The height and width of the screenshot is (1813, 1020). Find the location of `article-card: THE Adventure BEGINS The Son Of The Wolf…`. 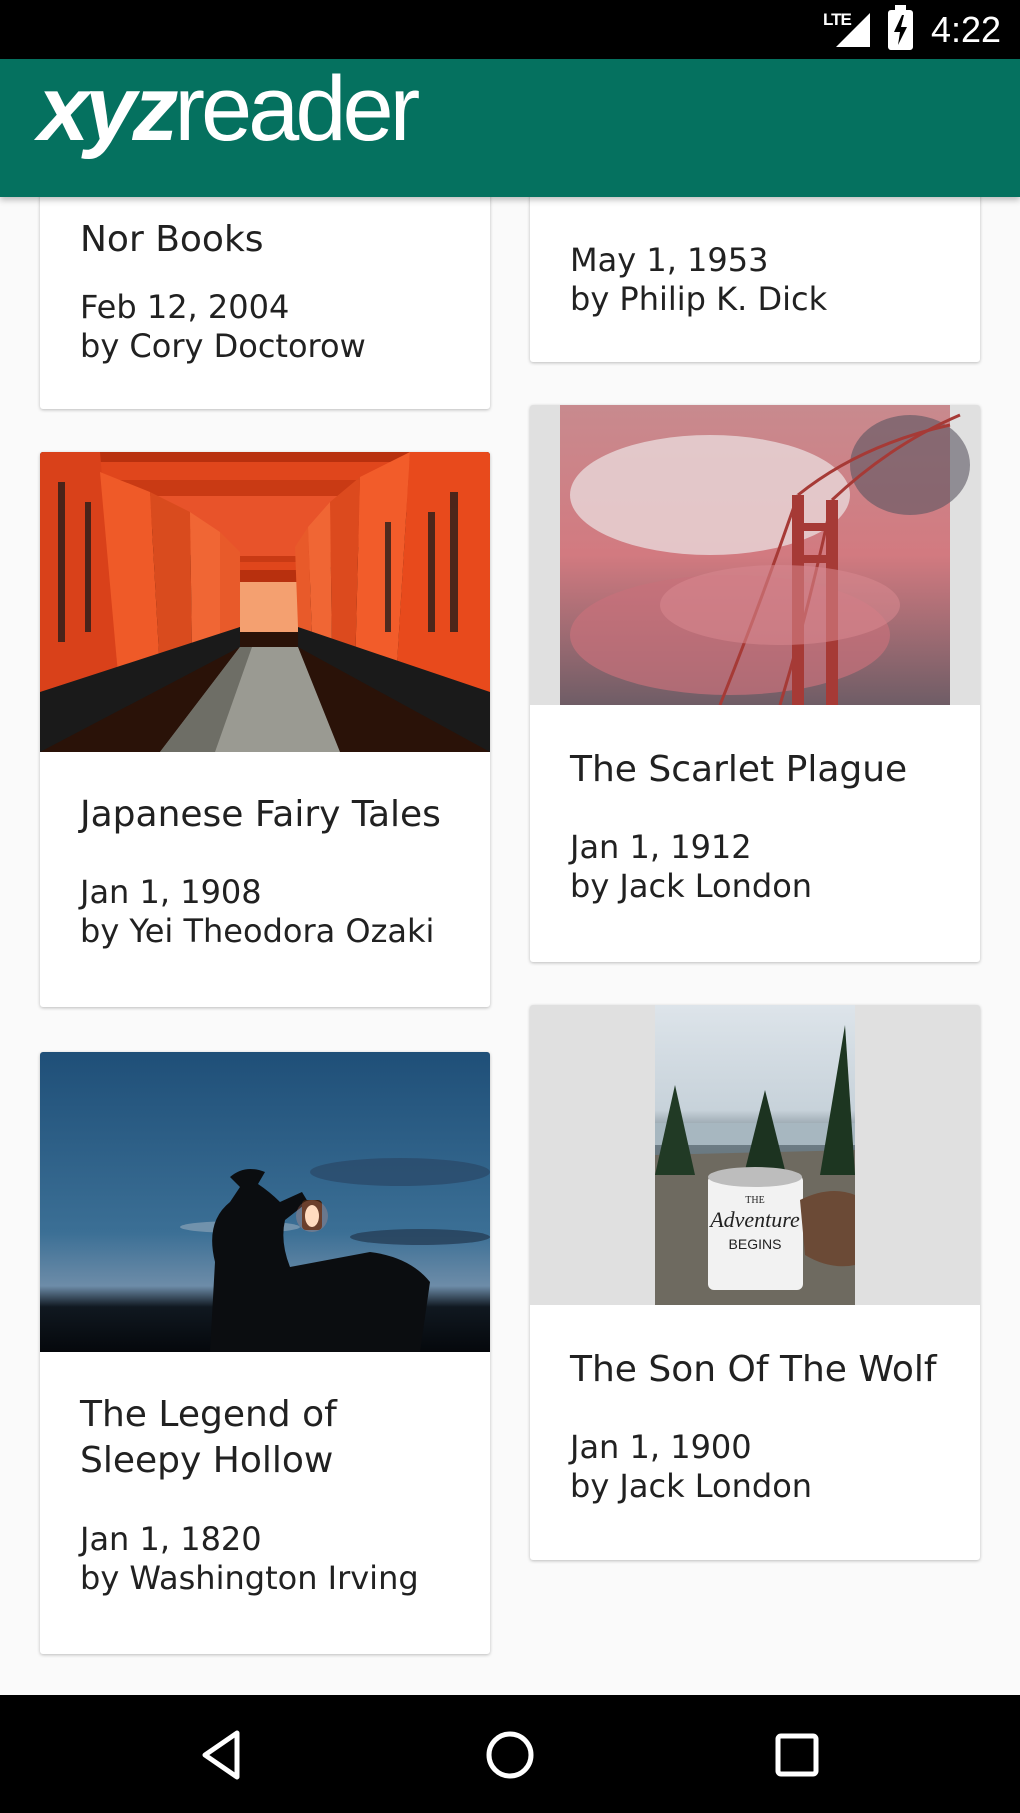

article-card: THE Adventure BEGINS The Son Of The Wolf… is located at coordinates (755, 1282).